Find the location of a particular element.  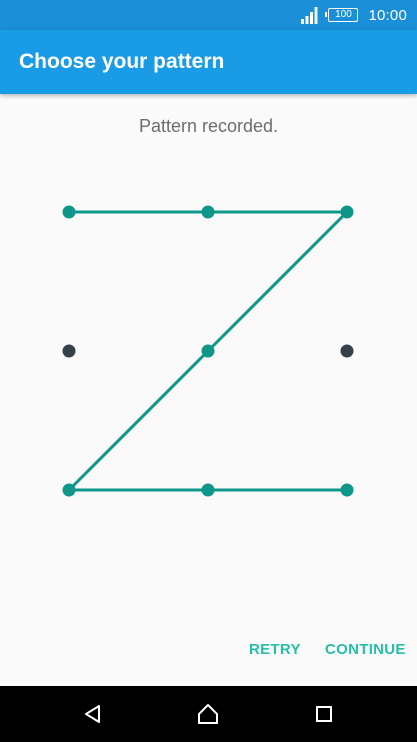

navigation-bar is located at coordinates (208, 714).